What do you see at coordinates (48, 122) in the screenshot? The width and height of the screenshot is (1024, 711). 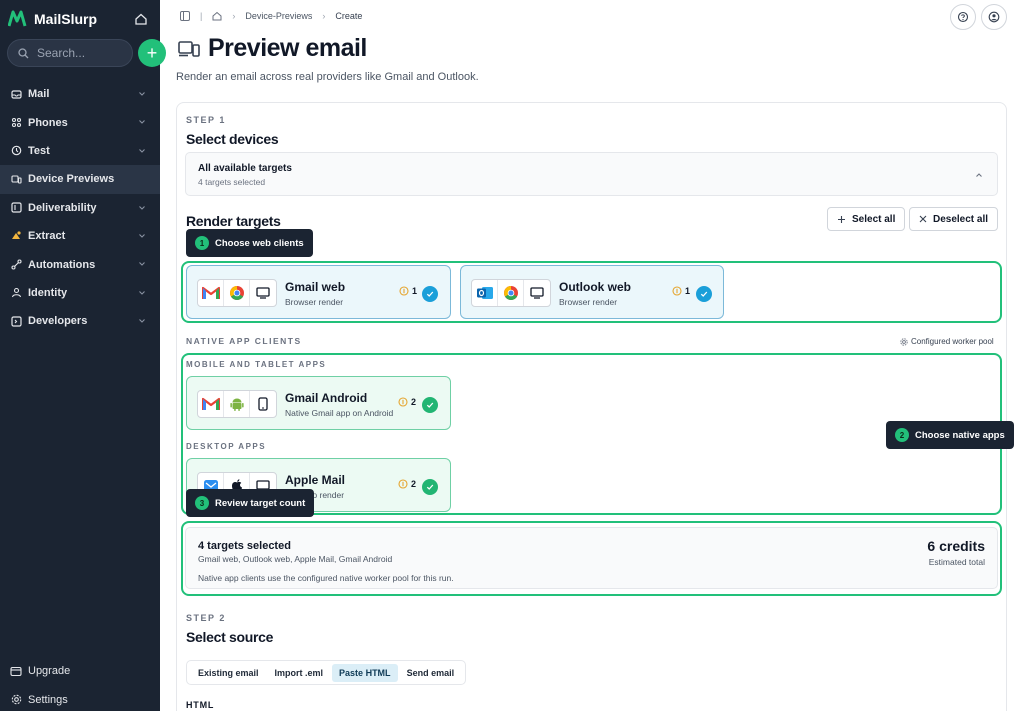 I see `sidebar-item-label: Phones` at bounding box center [48, 122].